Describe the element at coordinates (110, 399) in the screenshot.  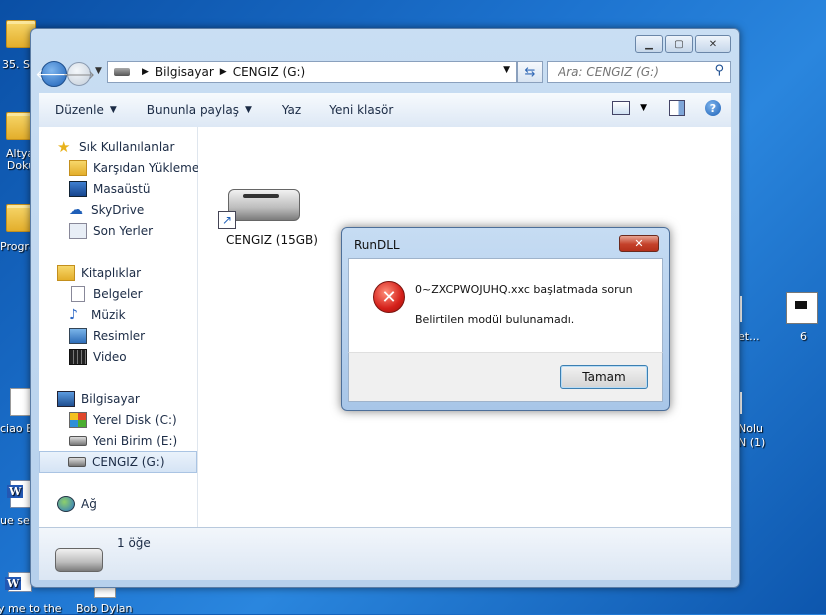
I see `nav-label: Bilgisayar` at that location.